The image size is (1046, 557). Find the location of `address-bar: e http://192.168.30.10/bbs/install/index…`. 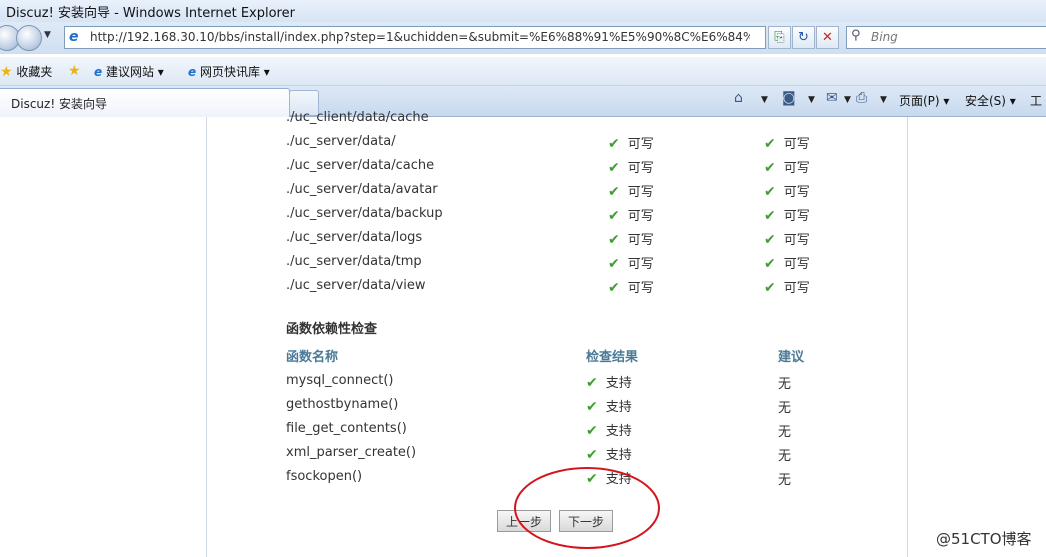

address-bar: e http://192.168.30.10/bbs/install/index… is located at coordinates (415, 37).